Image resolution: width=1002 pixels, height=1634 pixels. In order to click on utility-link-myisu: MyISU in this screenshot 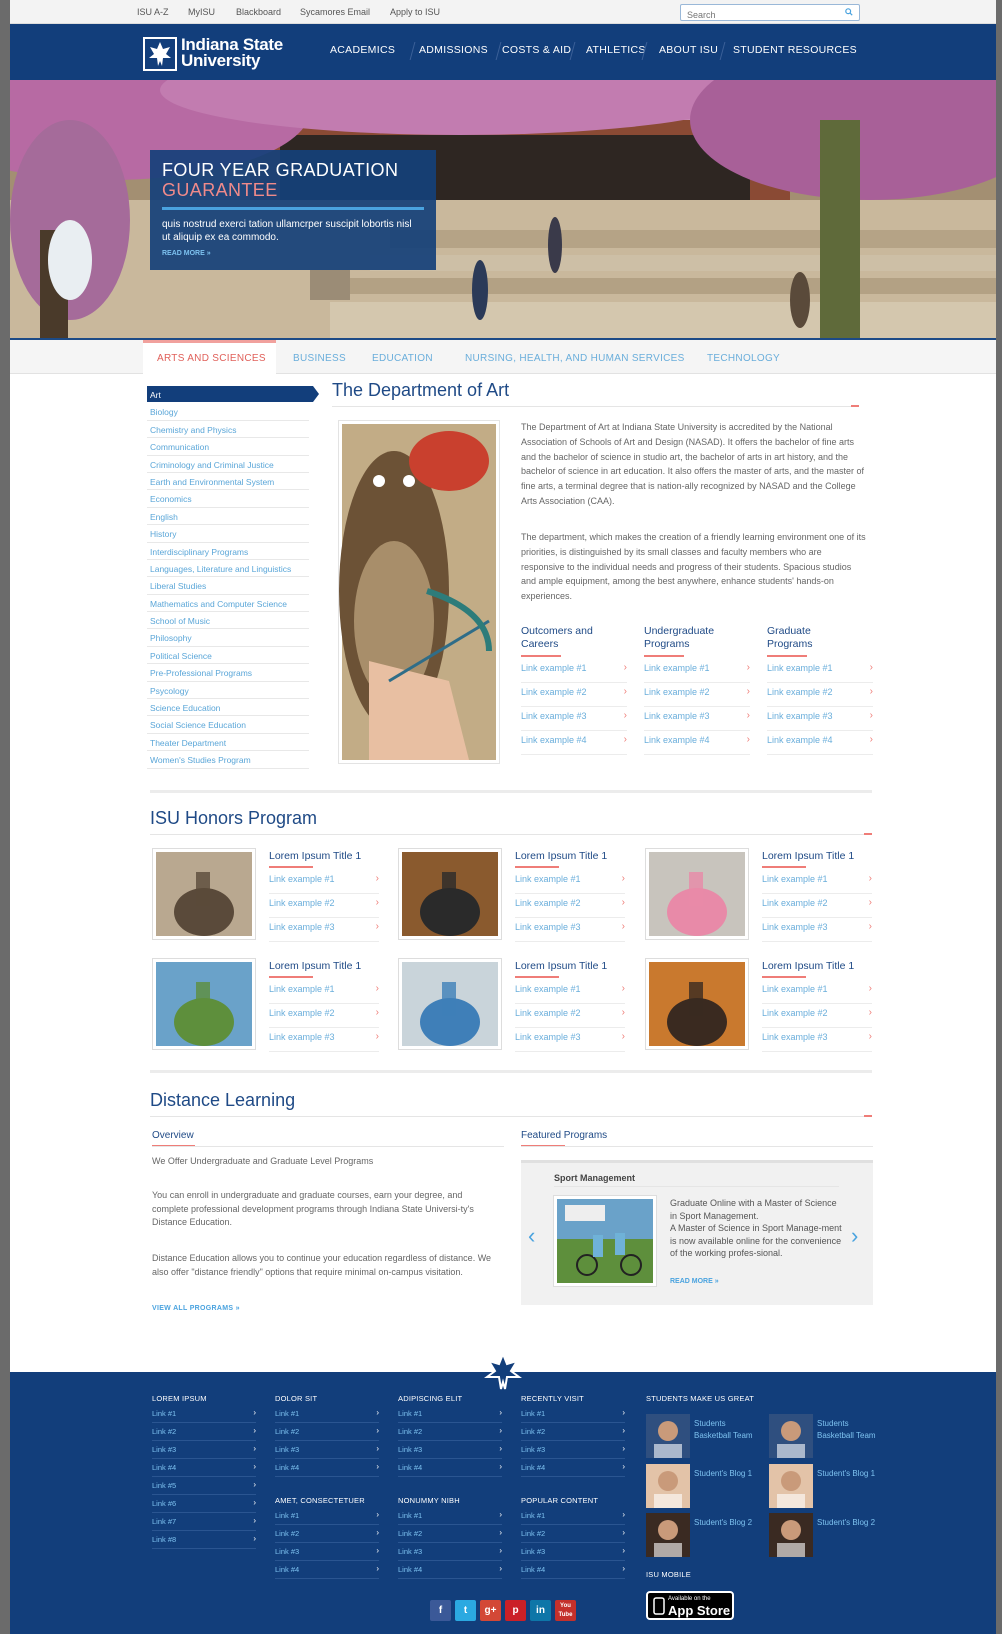, I will do `click(201, 12)`.